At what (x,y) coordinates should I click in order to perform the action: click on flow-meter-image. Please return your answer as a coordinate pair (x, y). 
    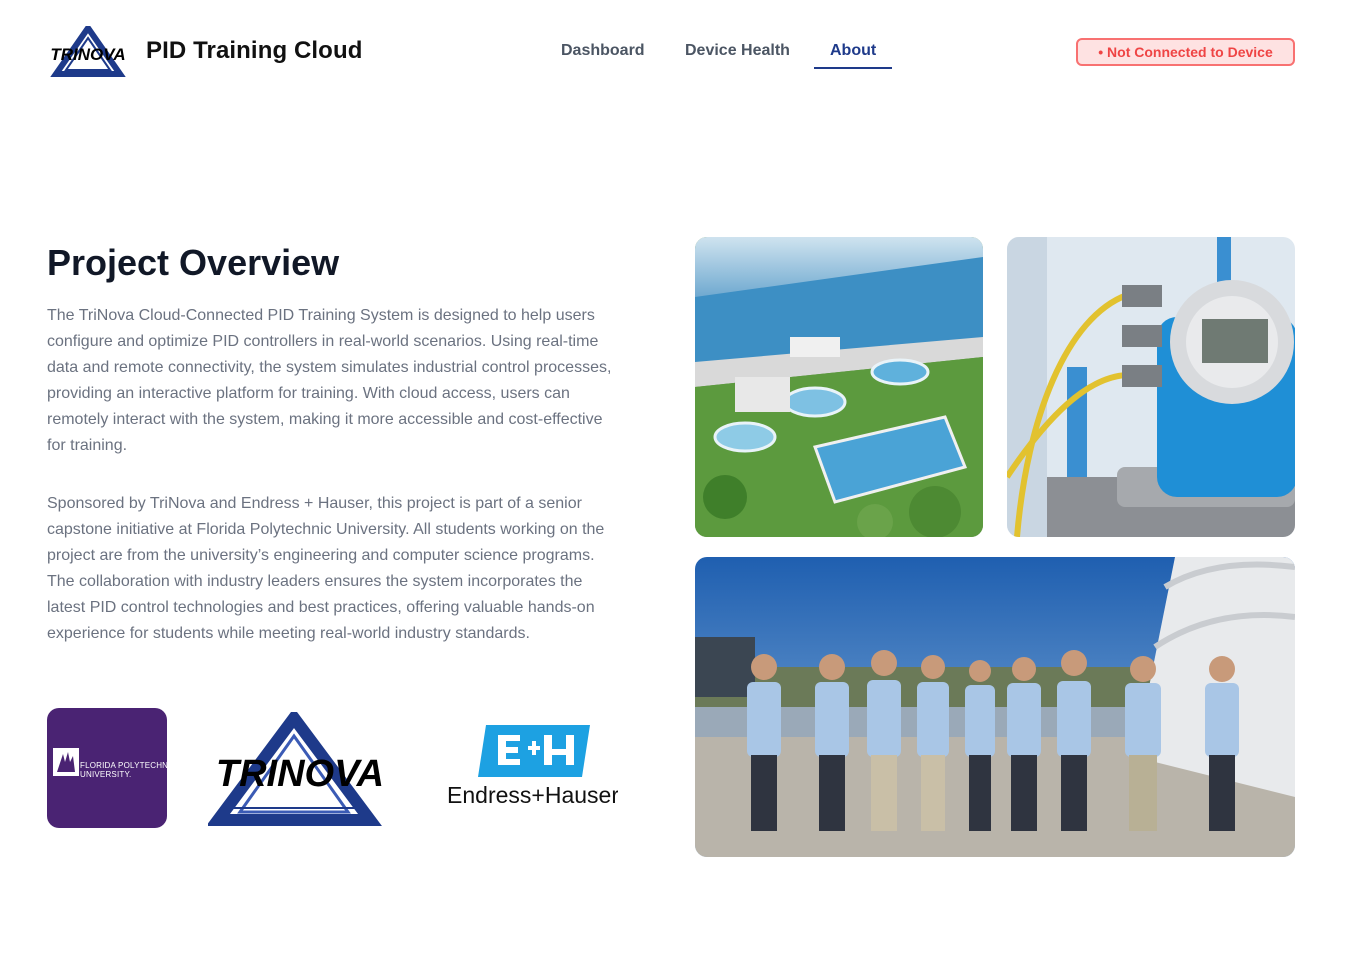
    Looking at the image, I should click on (1151, 387).